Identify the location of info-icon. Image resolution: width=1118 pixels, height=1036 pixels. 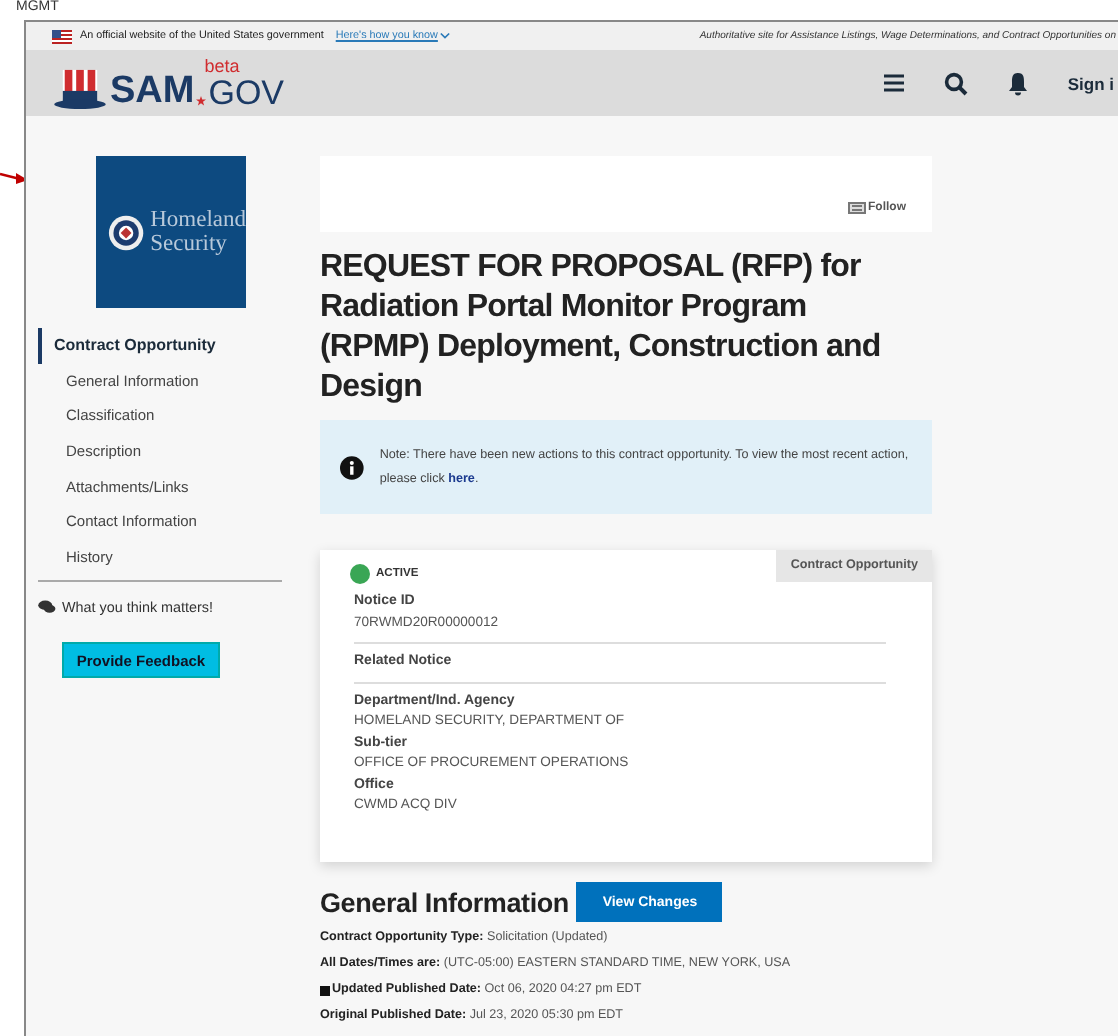
(352, 467).